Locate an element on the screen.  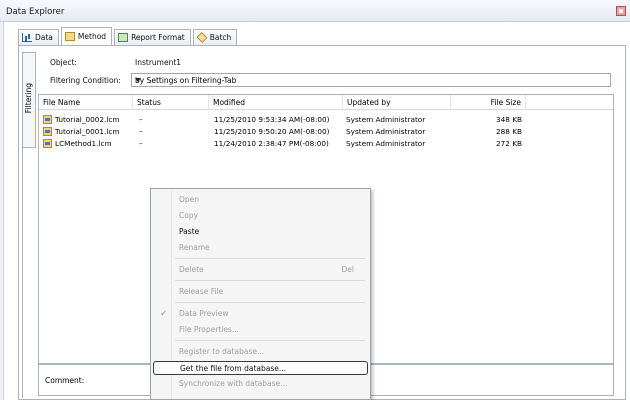
file-modified: 11/25/2010 9:53:34 AM(-08:00) is located at coordinates (272, 119).